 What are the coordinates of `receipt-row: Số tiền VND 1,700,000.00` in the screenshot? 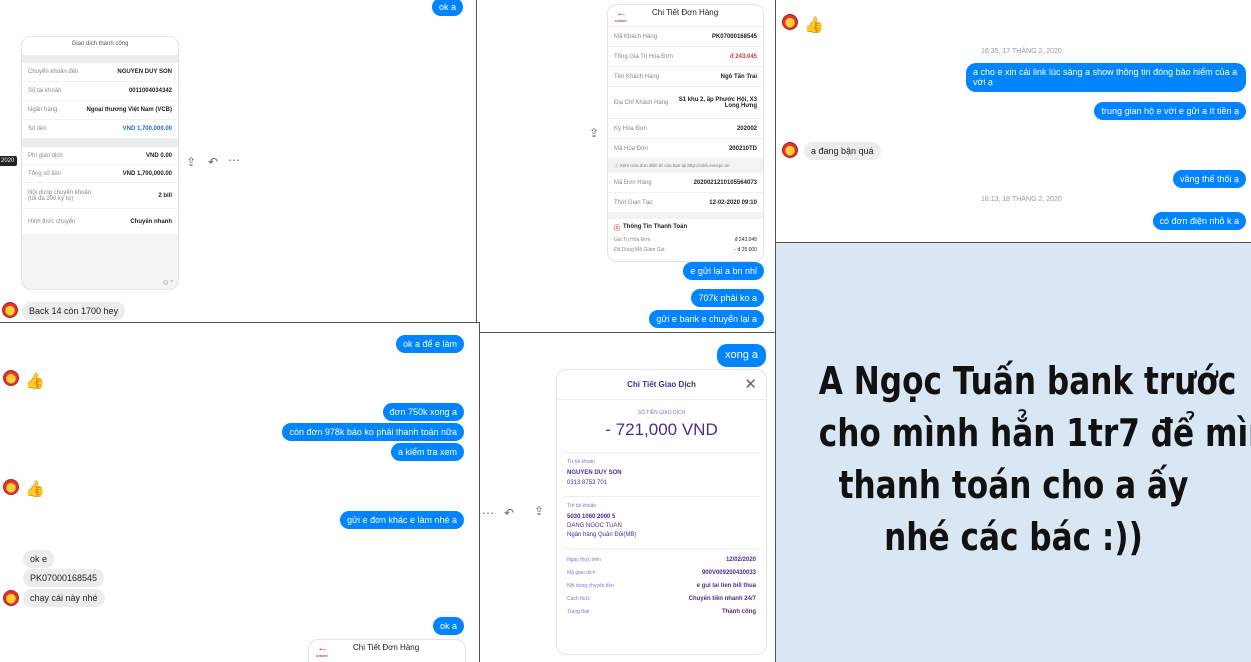 It's located at (100, 129).